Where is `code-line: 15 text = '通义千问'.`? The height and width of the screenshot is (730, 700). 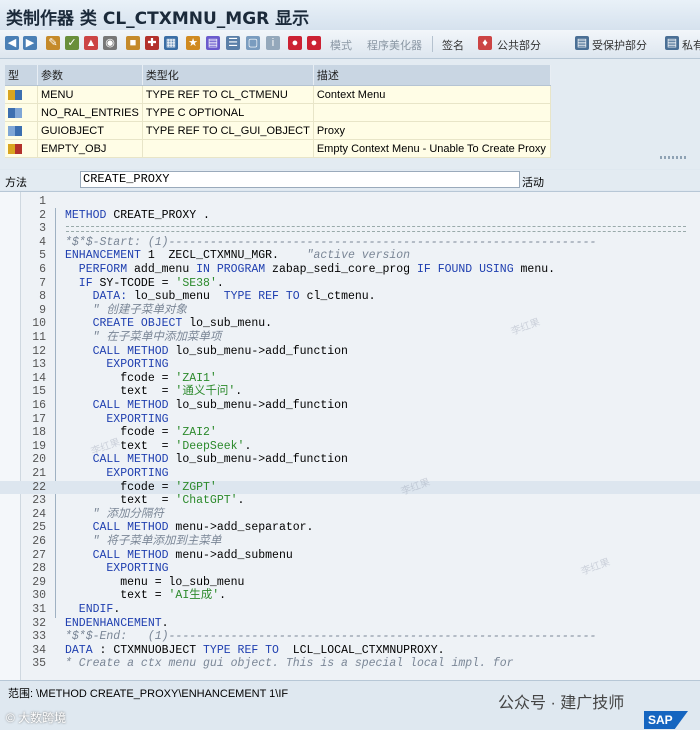 code-line: 15 text = '通义千问'. is located at coordinates (350, 392).